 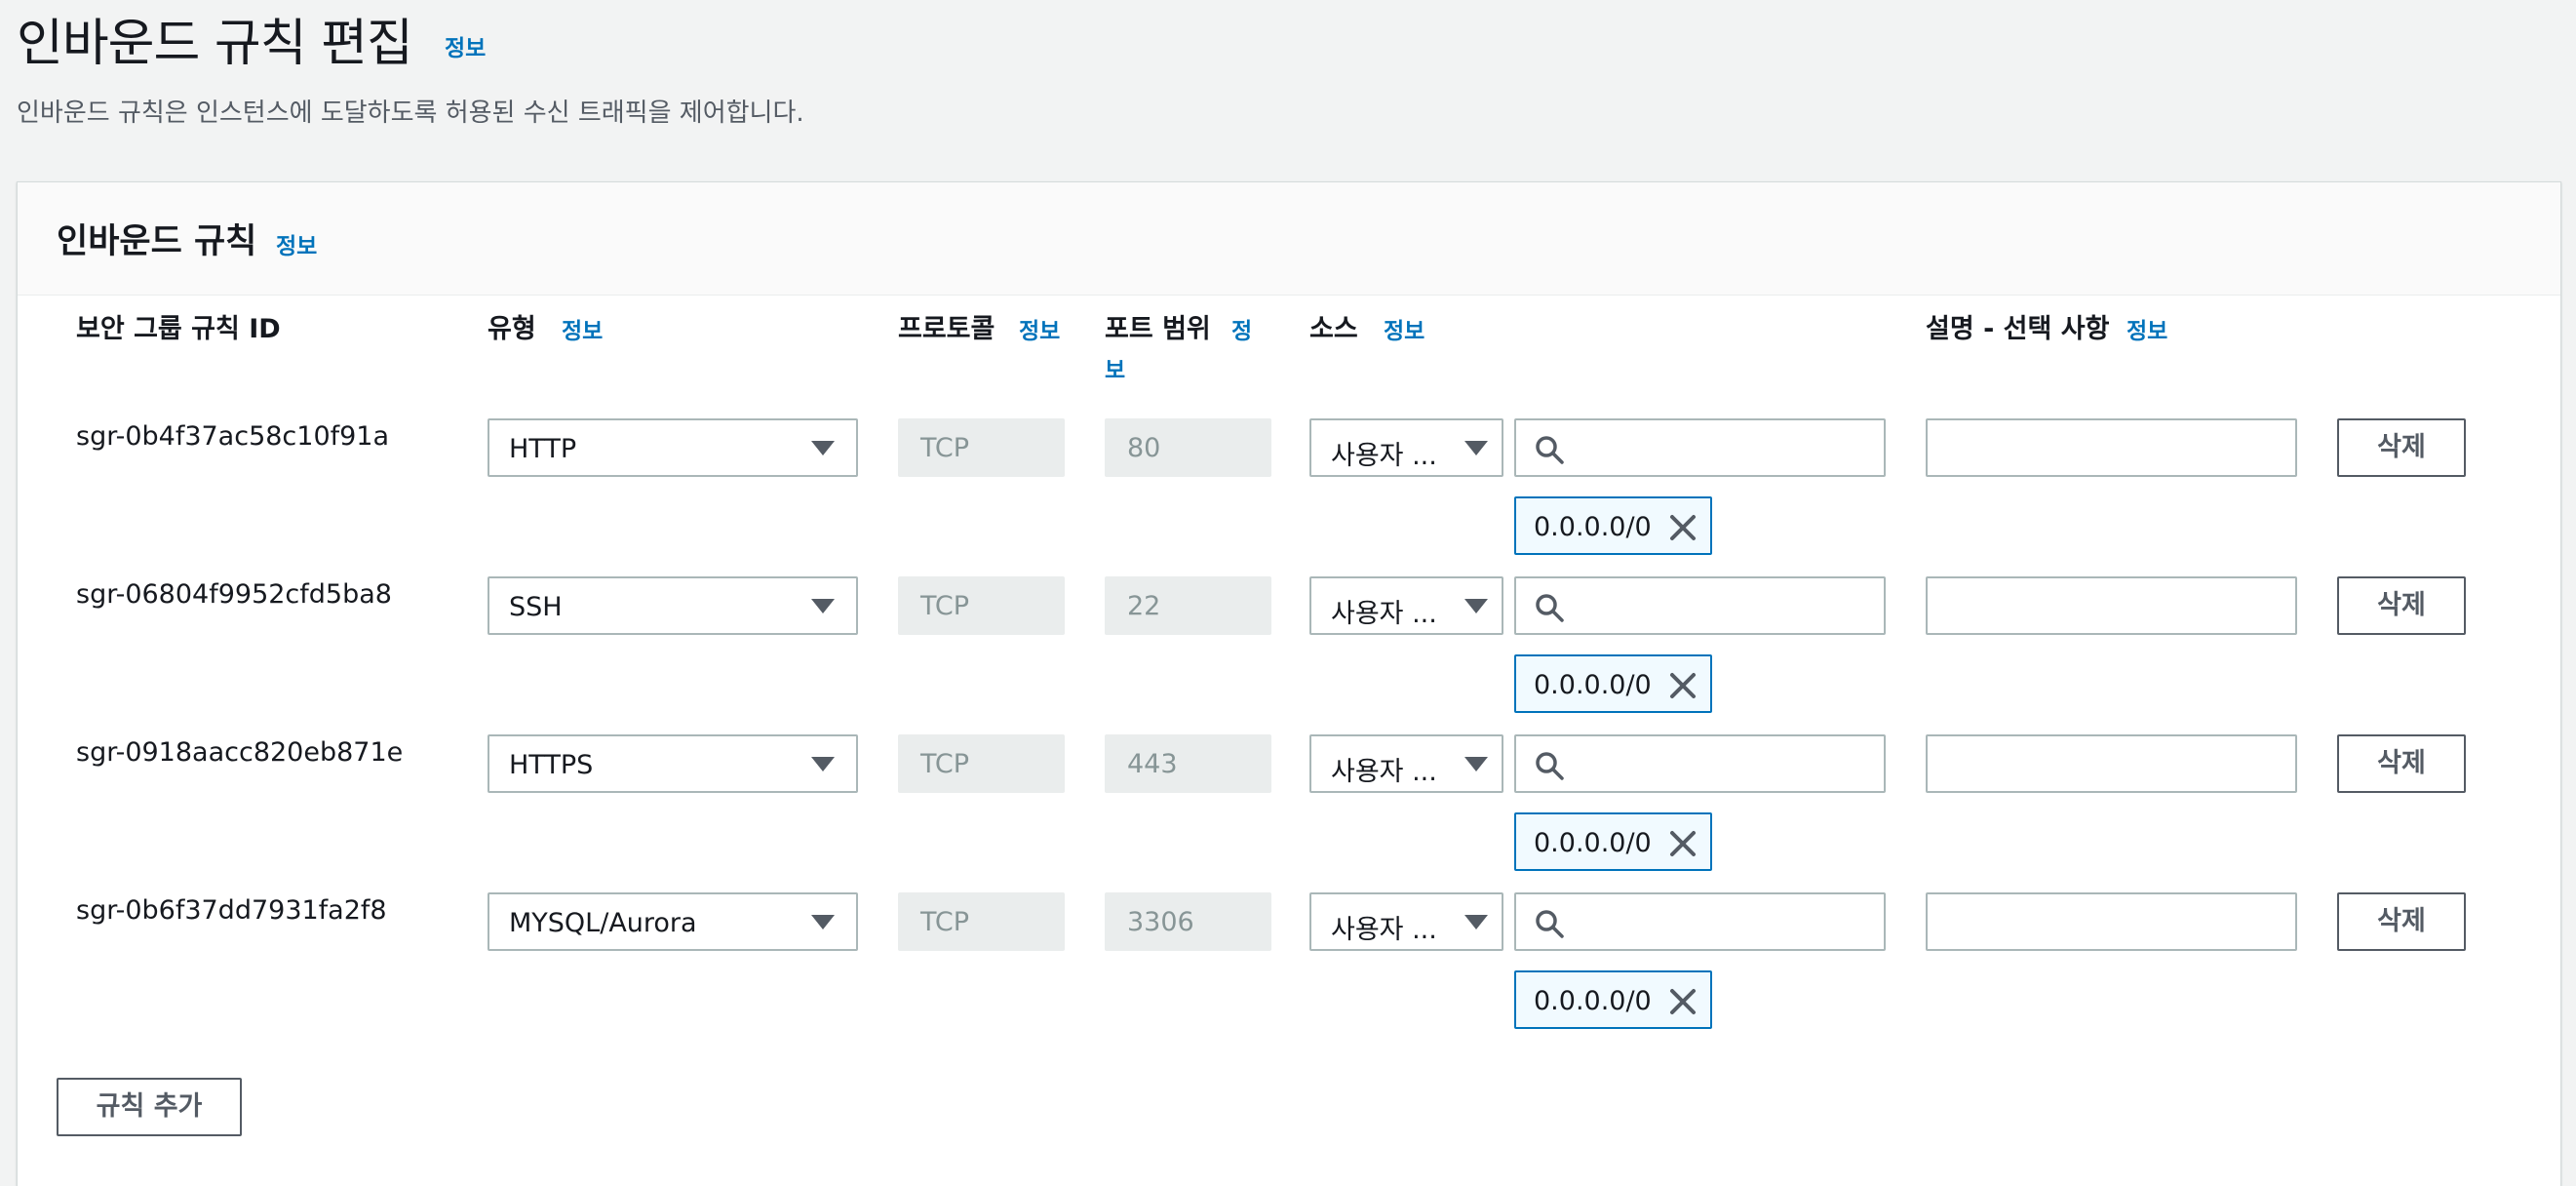 What do you see at coordinates (1188, 447) in the screenshot?
I see `port-range-field: 80` at bounding box center [1188, 447].